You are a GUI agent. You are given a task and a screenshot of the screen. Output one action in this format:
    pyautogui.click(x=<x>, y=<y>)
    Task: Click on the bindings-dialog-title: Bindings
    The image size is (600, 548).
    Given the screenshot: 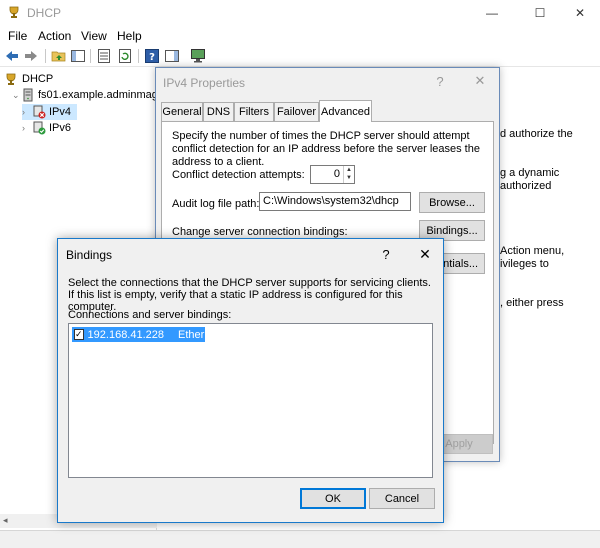 What is the action you would take?
    pyautogui.click(x=89, y=255)
    